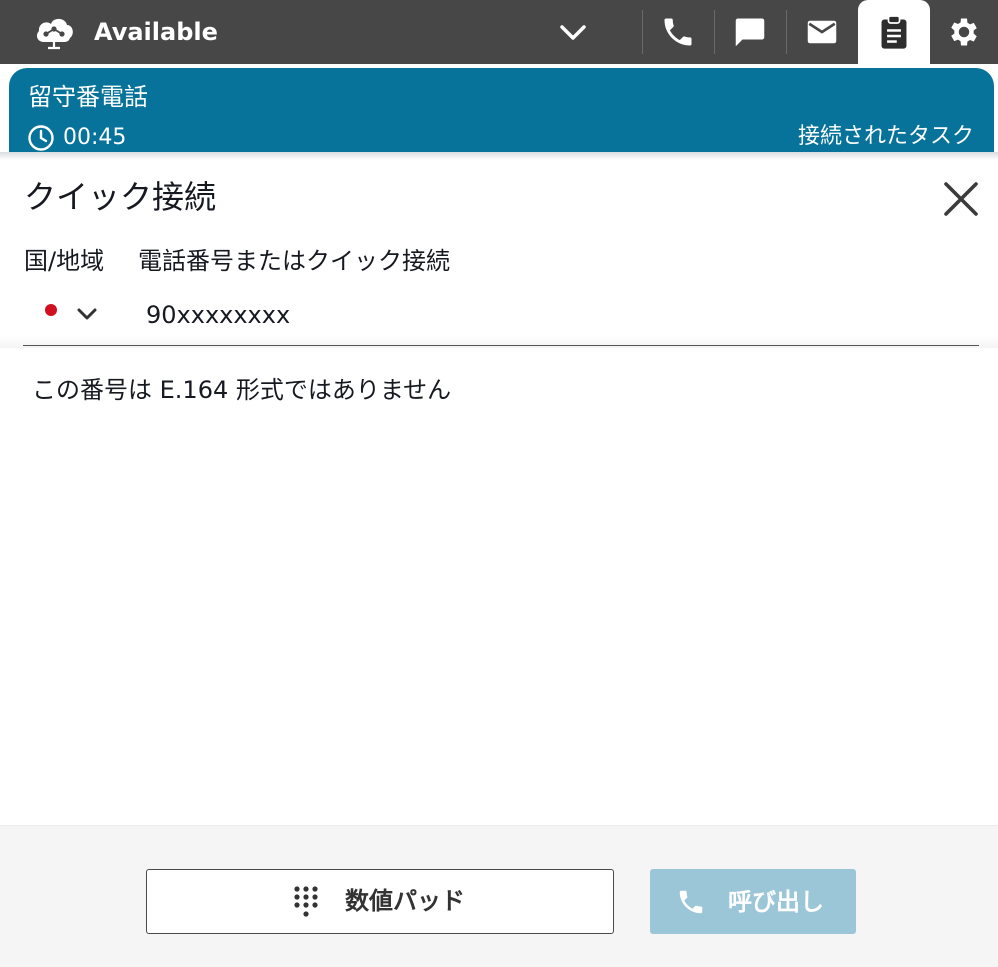 The image size is (998, 967). What do you see at coordinates (501, 345) in the screenshot?
I see `input-underline` at bounding box center [501, 345].